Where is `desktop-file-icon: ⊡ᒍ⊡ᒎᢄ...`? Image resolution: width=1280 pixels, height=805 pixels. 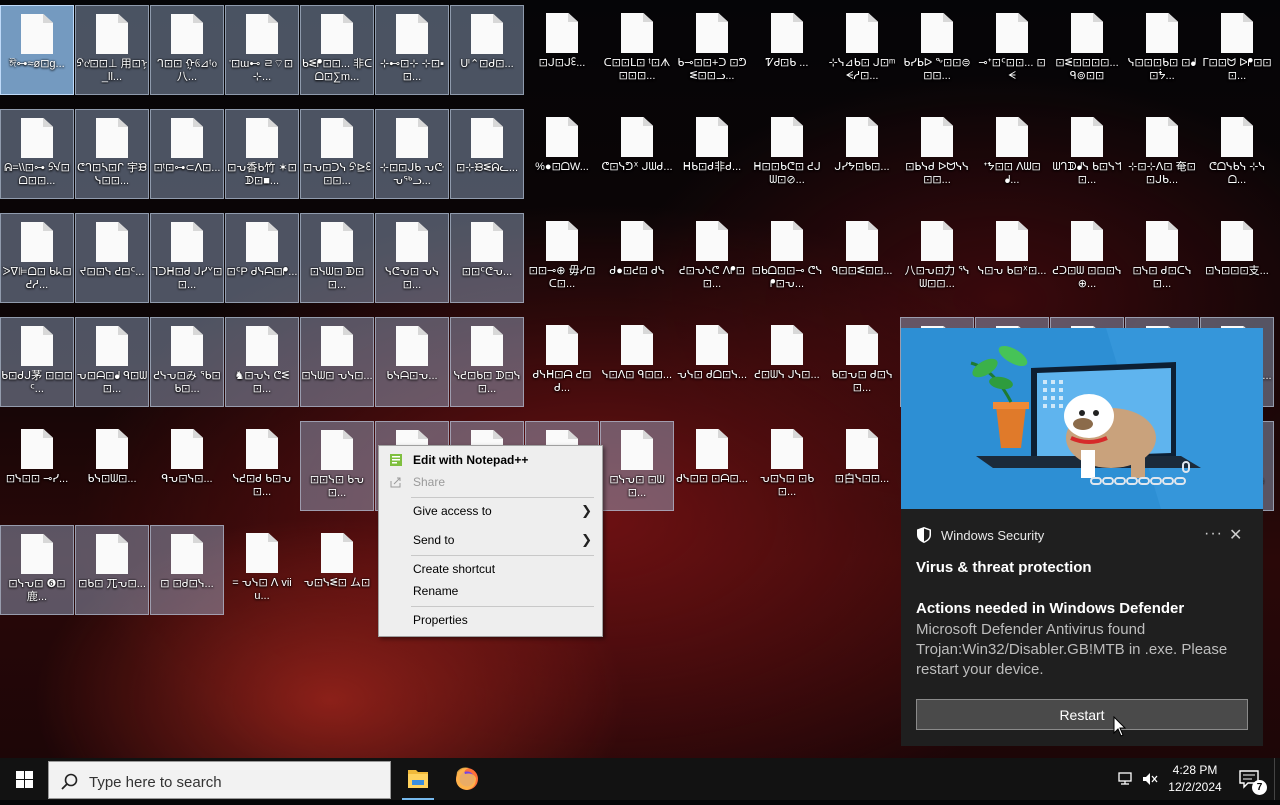
desktop-file-icon: ⊡ᒍ⊡ᒎᢄ... is located at coordinates (562, 50).